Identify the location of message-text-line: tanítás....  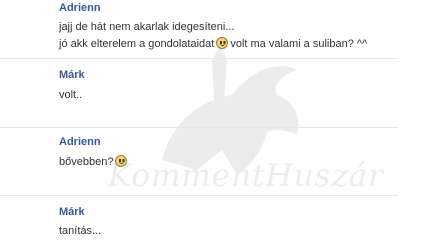
(80, 231).